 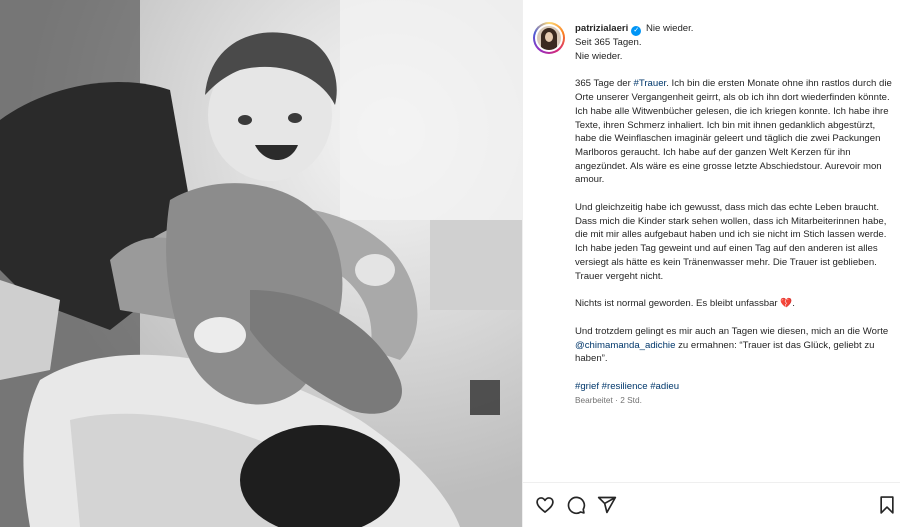 What do you see at coordinates (670, 28) in the screenshot?
I see `caption-header-line-1: Nie wieder.` at bounding box center [670, 28].